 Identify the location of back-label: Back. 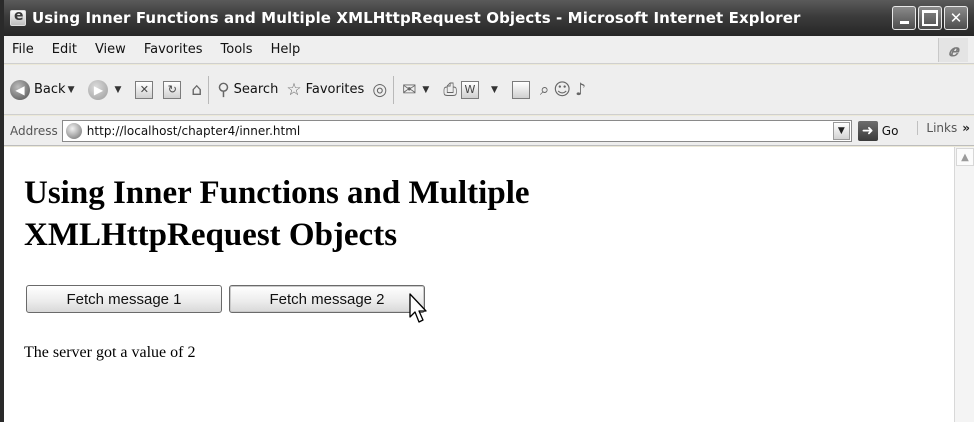
(50, 89).